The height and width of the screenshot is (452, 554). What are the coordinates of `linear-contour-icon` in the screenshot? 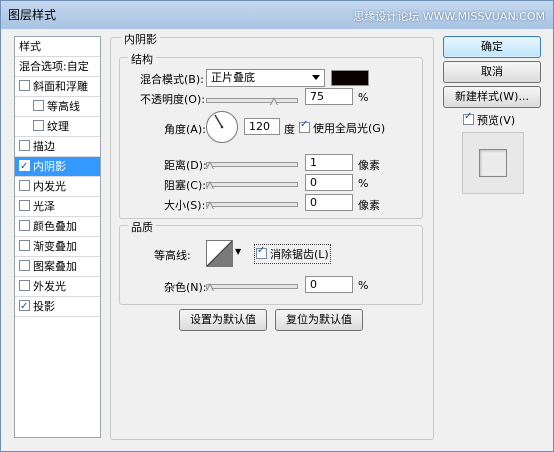 It's located at (219, 253).